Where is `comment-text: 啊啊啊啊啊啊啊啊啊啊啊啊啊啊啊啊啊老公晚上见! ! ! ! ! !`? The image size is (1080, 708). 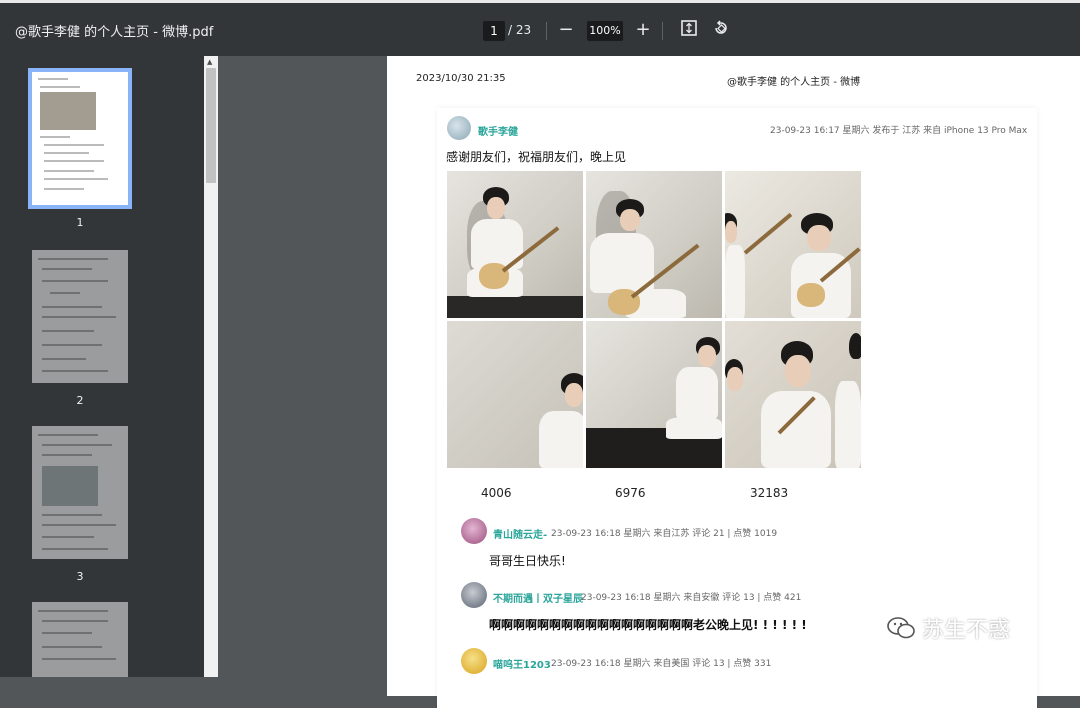 comment-text: 啊啊啊啊啊啊啊啊啊啊啊啊啊啊啊啊啊老公晚上见! ! ! ! ! ! is located at coordinates (648, 625).